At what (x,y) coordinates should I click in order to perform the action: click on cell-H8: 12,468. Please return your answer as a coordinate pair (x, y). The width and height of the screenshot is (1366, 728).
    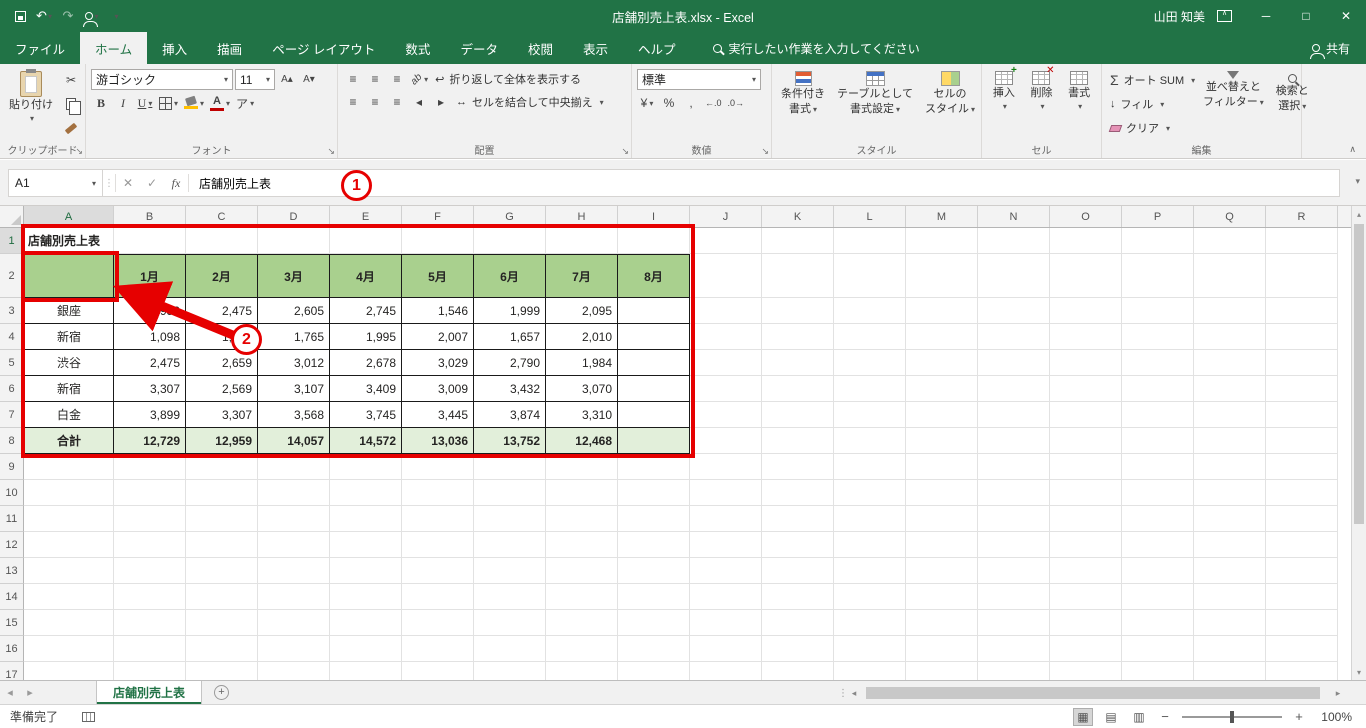
    Looking at the image, I should click on (582, 441).